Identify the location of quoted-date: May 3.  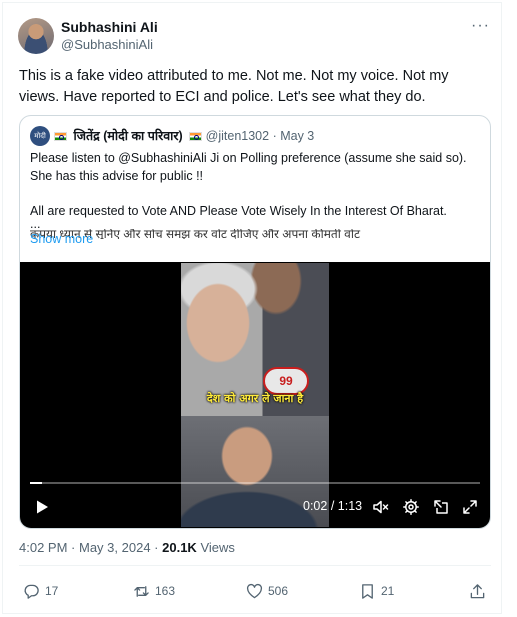
(297, 136).